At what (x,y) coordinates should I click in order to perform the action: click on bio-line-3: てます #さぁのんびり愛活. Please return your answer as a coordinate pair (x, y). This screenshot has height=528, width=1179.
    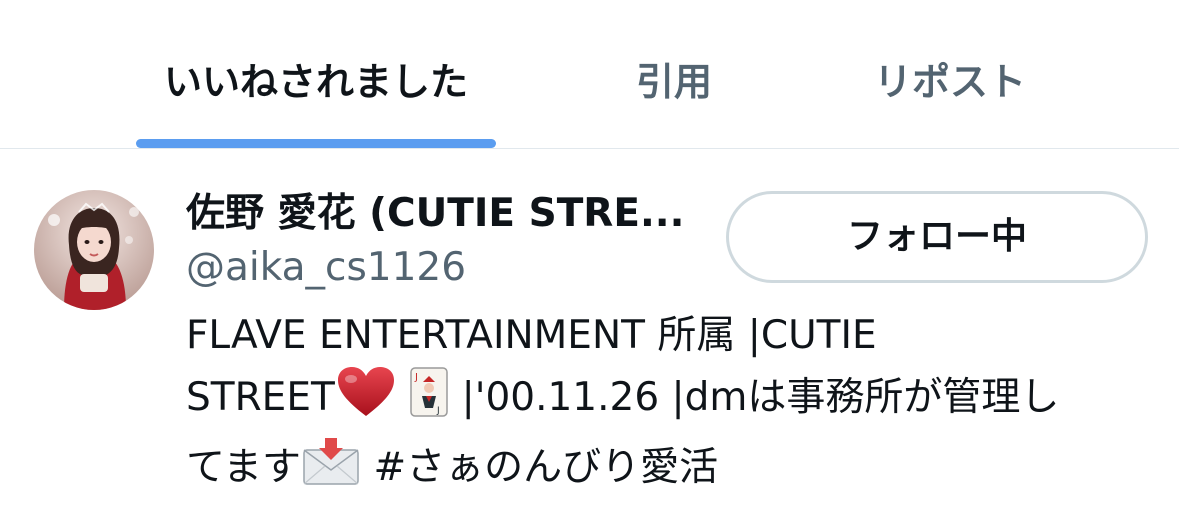
    Looking at the image, I should click on (656, 471).